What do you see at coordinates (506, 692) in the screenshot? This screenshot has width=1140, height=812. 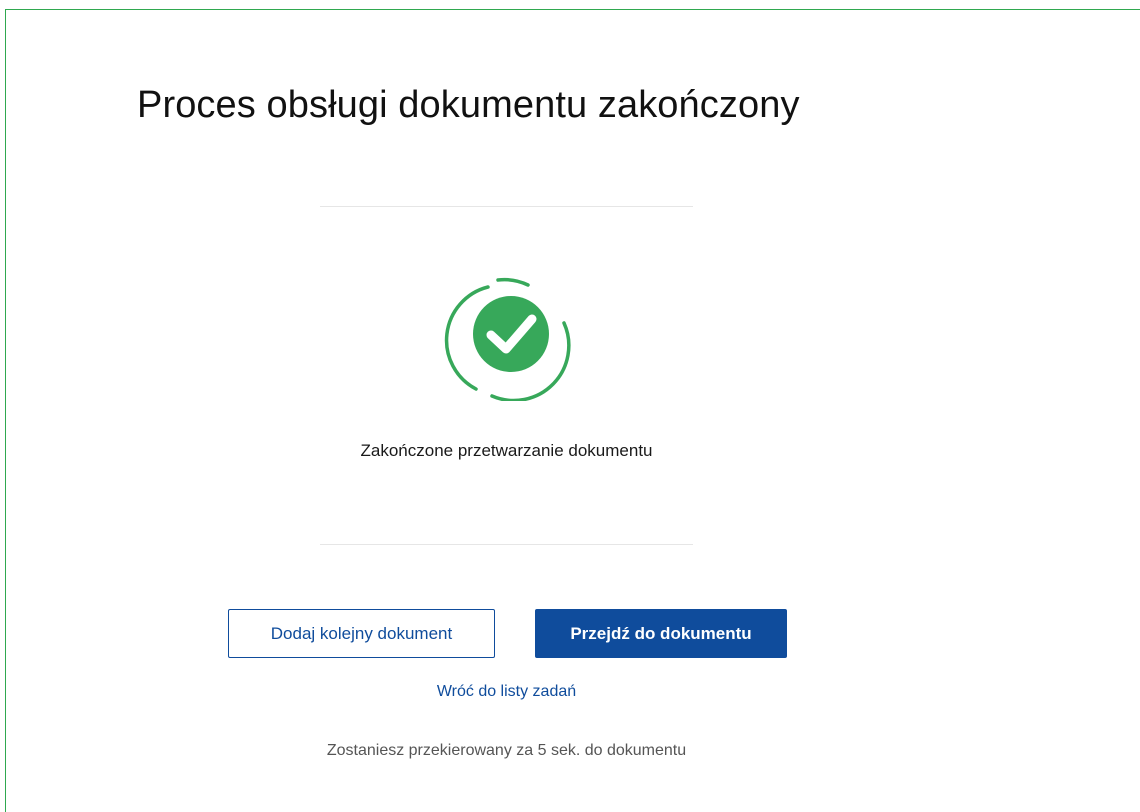 I see `back-to-task-list-link: Wróć do listy zadań` at bounding box center [506, 692].